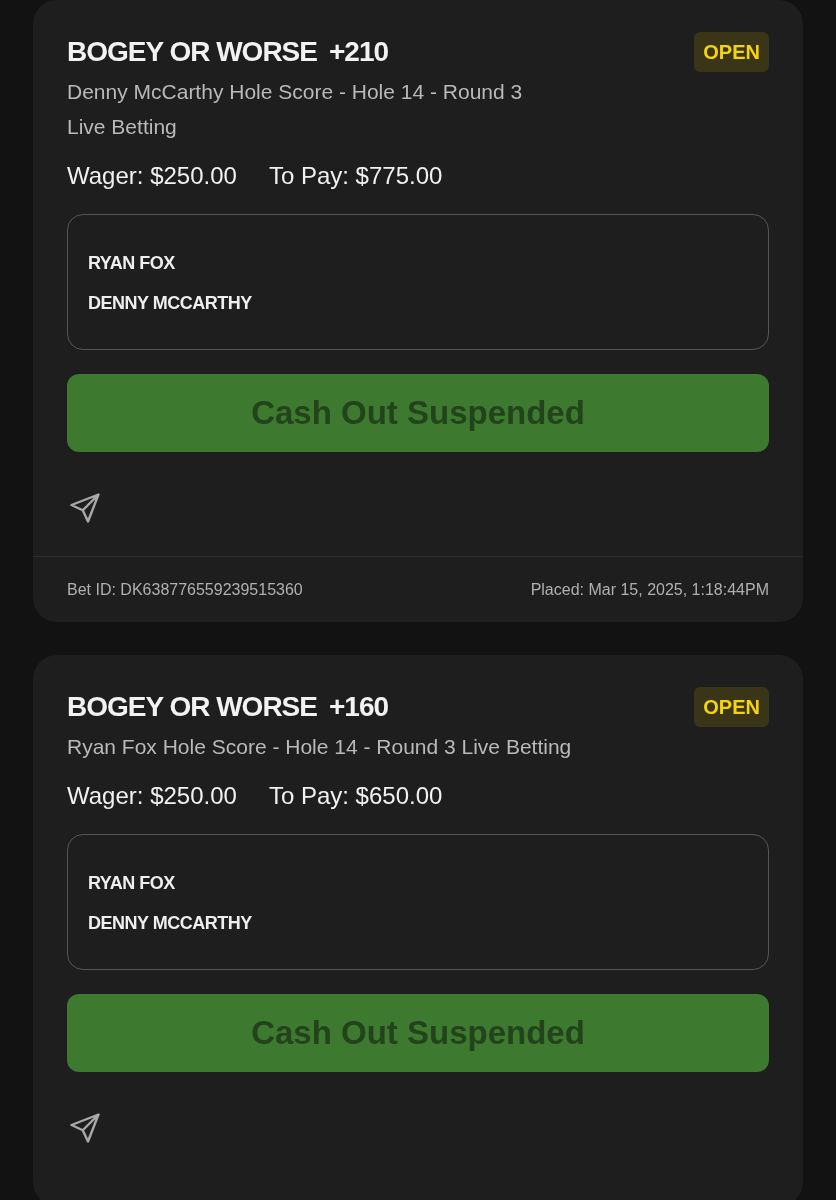  I want to click on bet-description: Denny McCarthy Hole Score - Hole 14 - Round 3, so click(295, 92).